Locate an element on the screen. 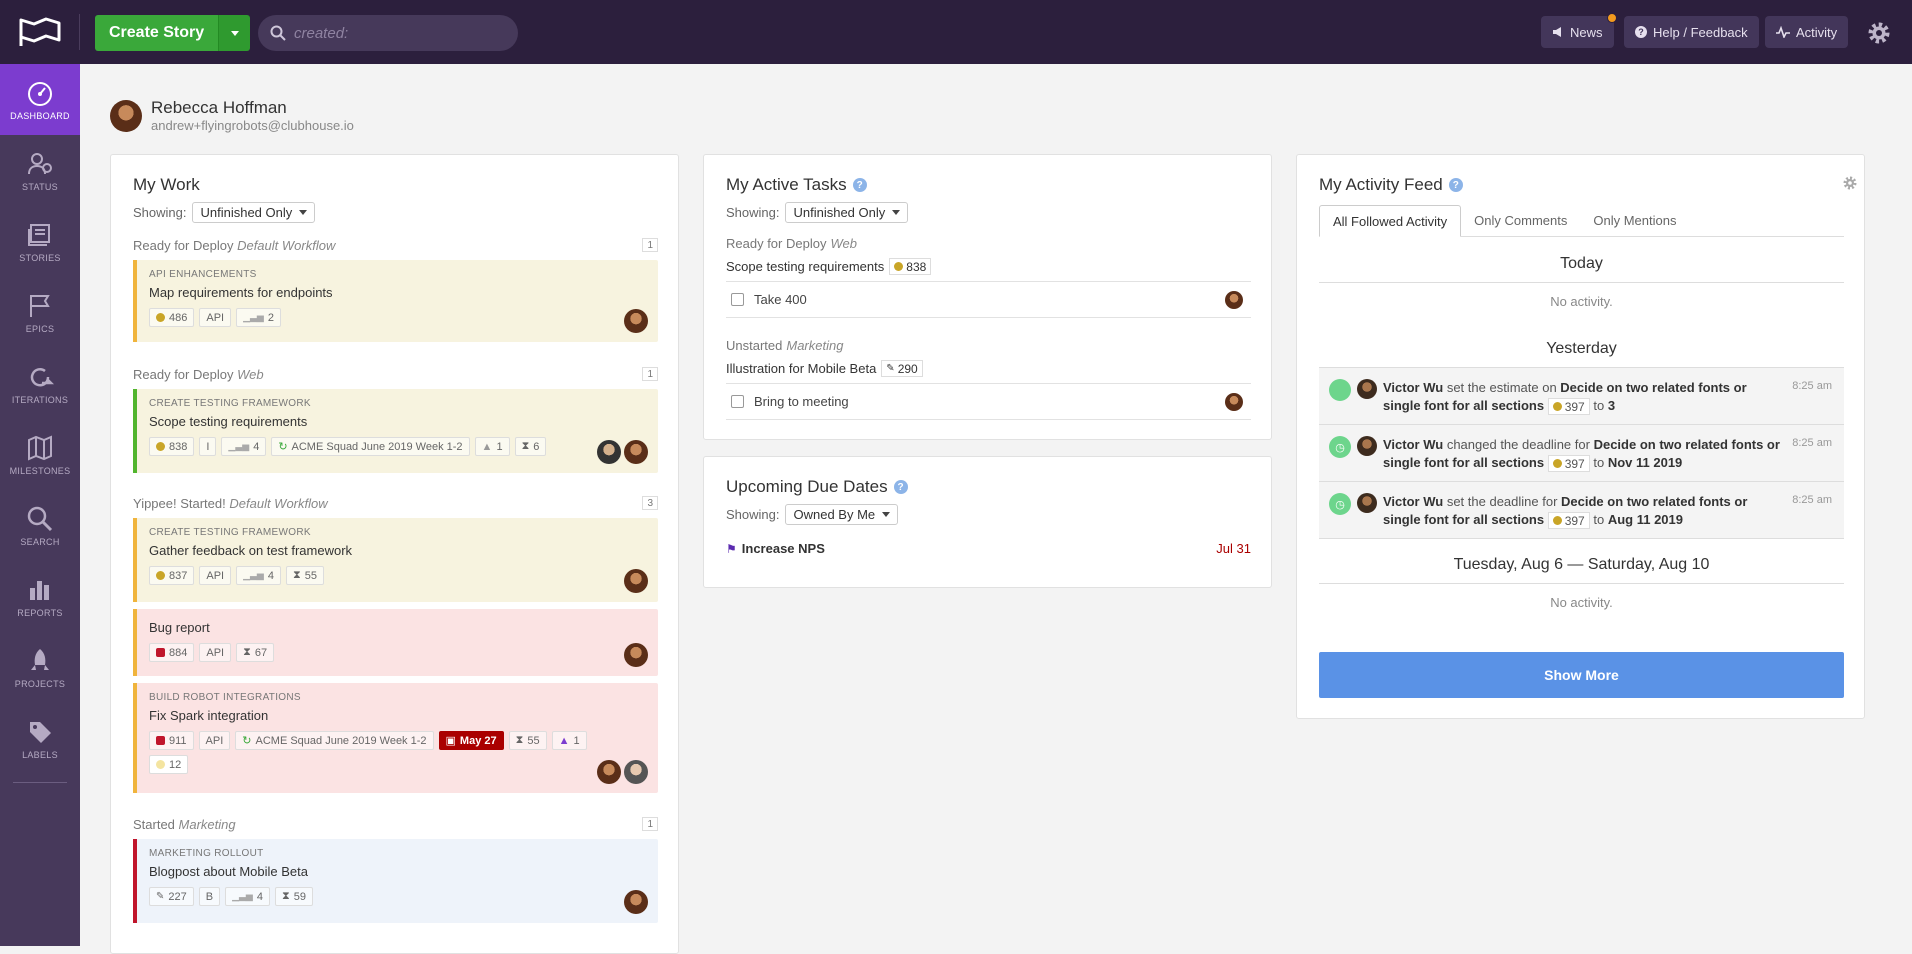  group-workflow: Web is located at coordinates (250, 374).